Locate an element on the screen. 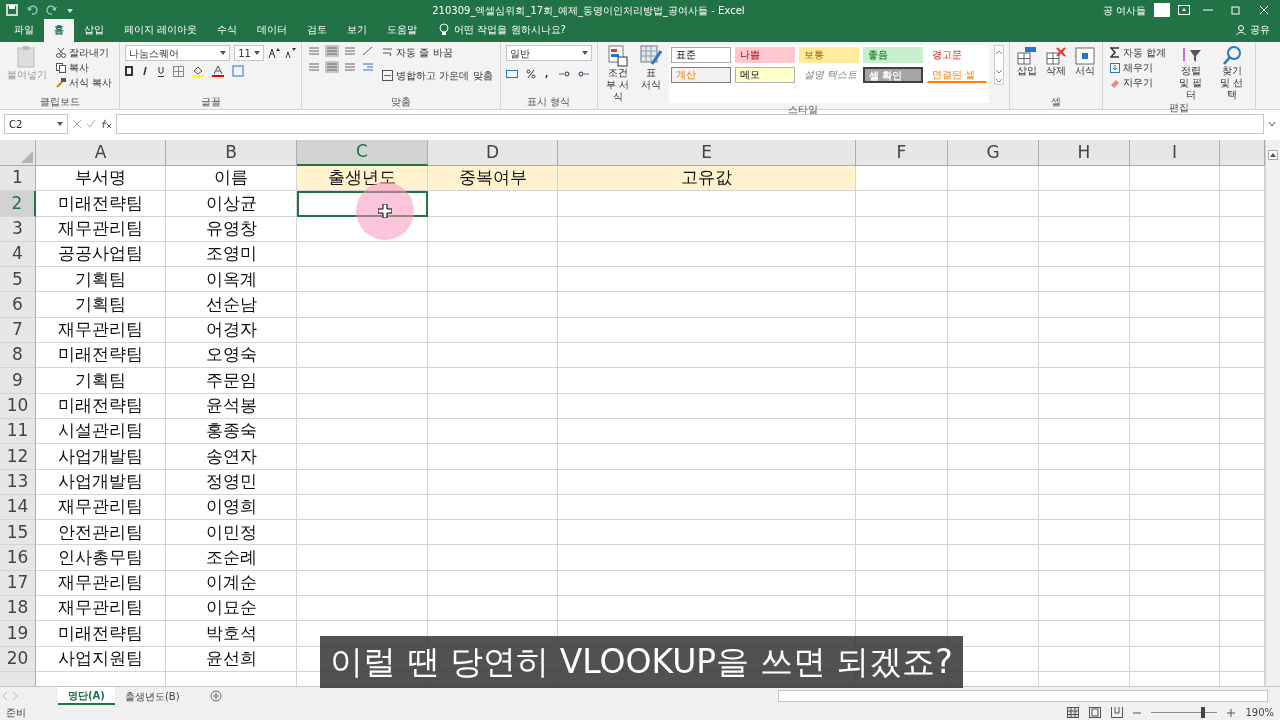  row-header: 11 is located at coordinates (18, 431).